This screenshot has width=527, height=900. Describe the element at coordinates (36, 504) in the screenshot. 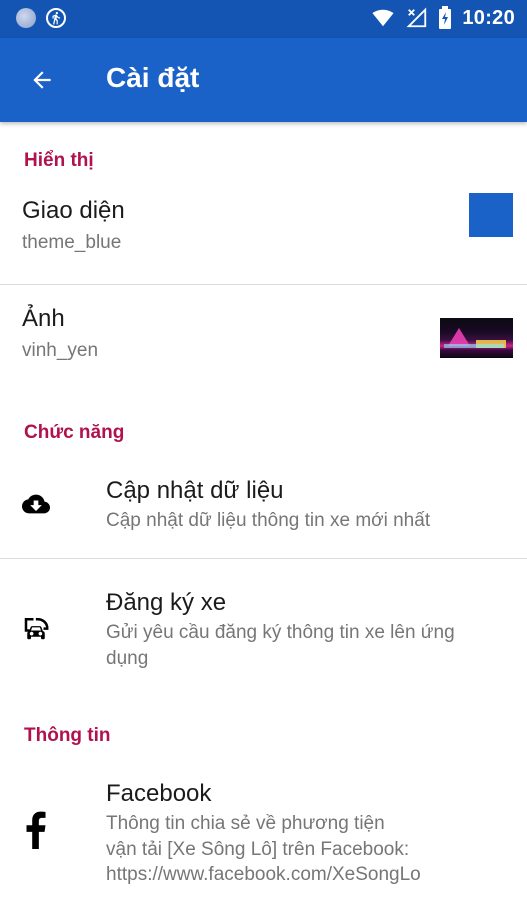

I see `cloud-download-icon` at that location.